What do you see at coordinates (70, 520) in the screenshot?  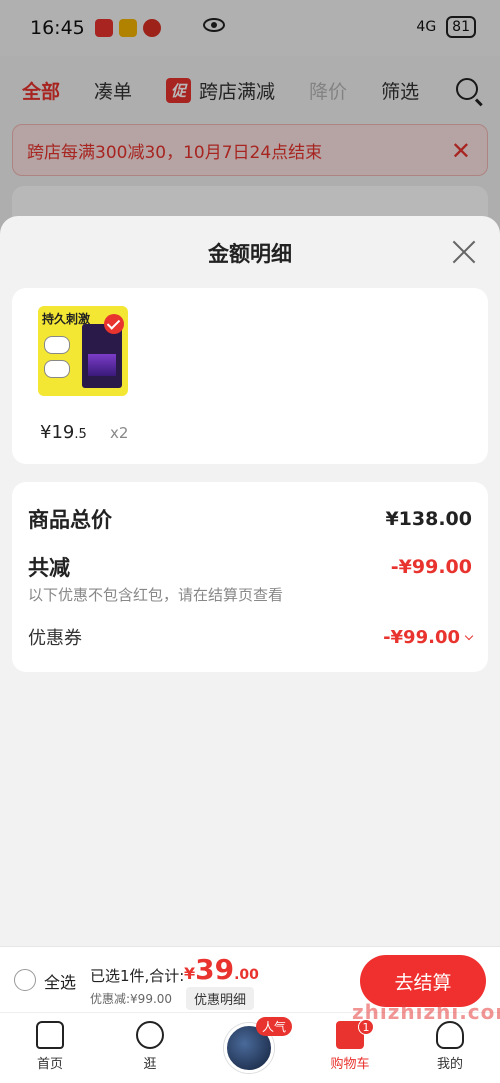 I see `total-label: 商品总价` at bounding box center [70, 520].